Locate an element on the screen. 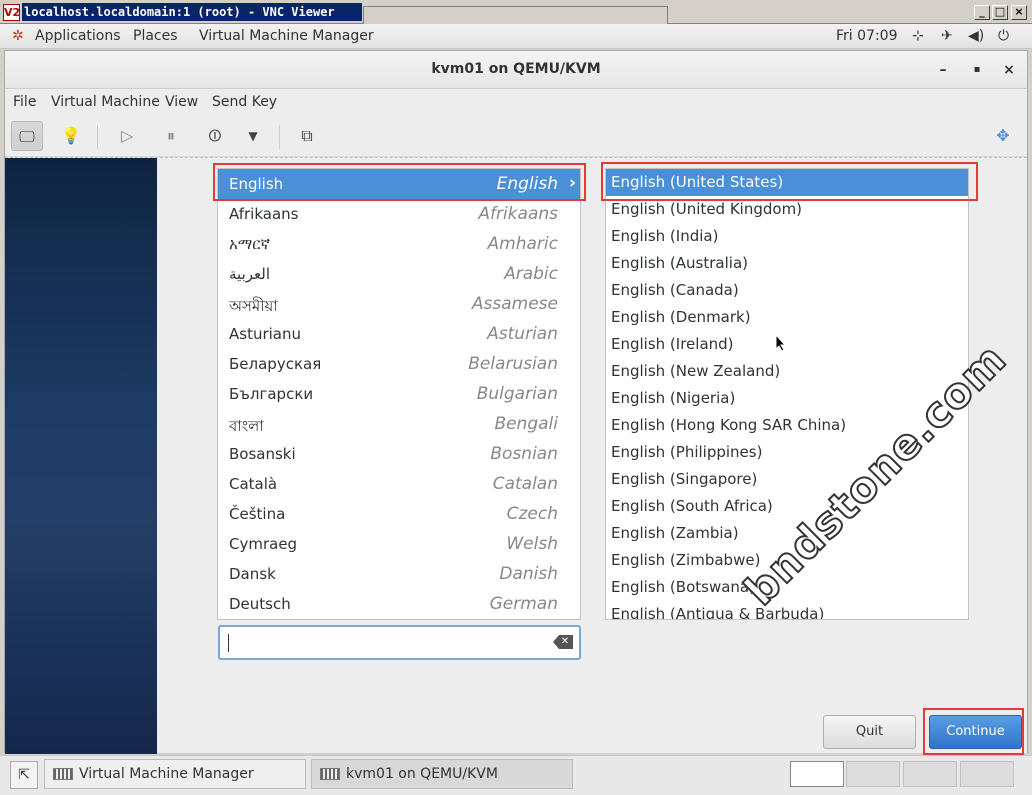  virt-manager-icon is located at coordinates (63, 774).